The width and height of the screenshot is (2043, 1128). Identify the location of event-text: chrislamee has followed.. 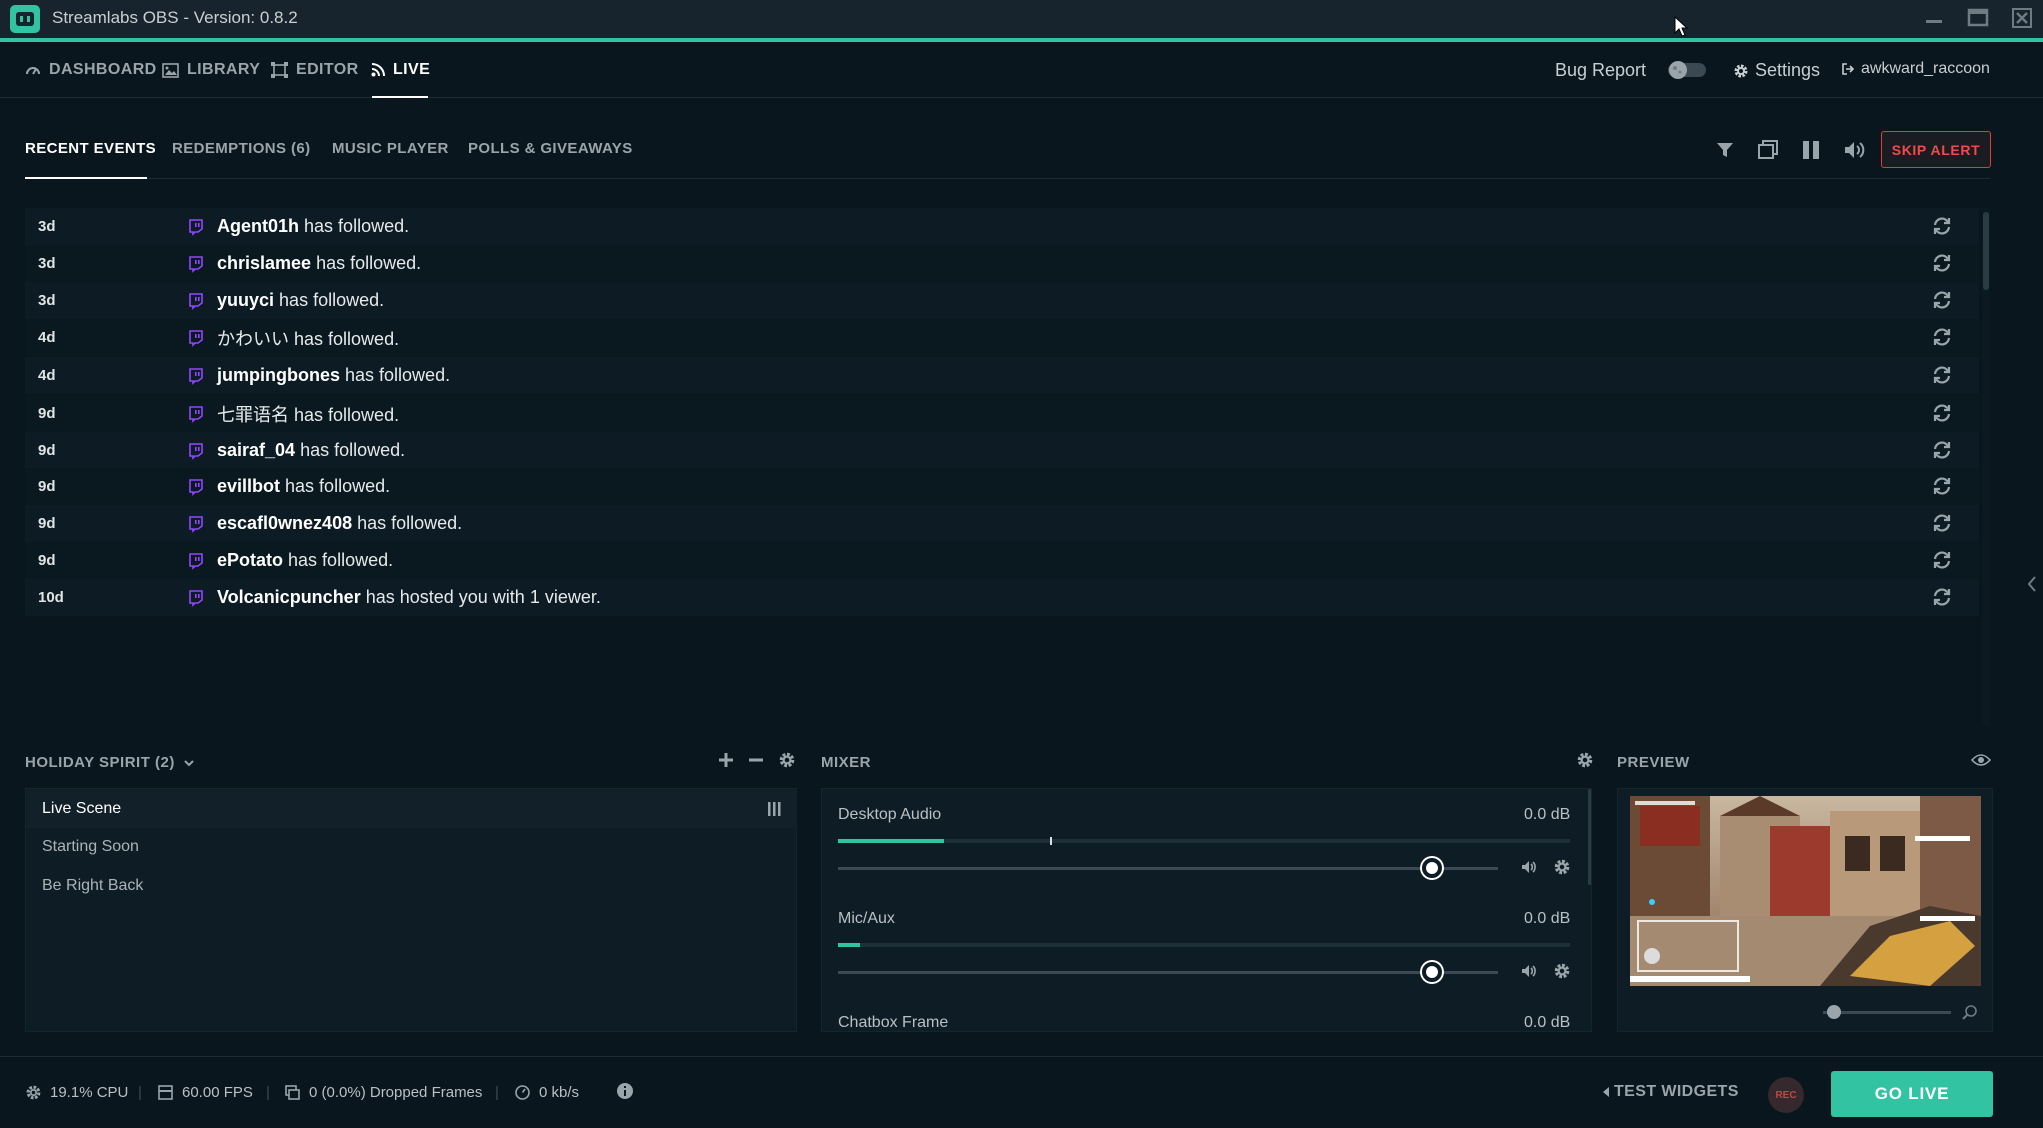
(319, 263).